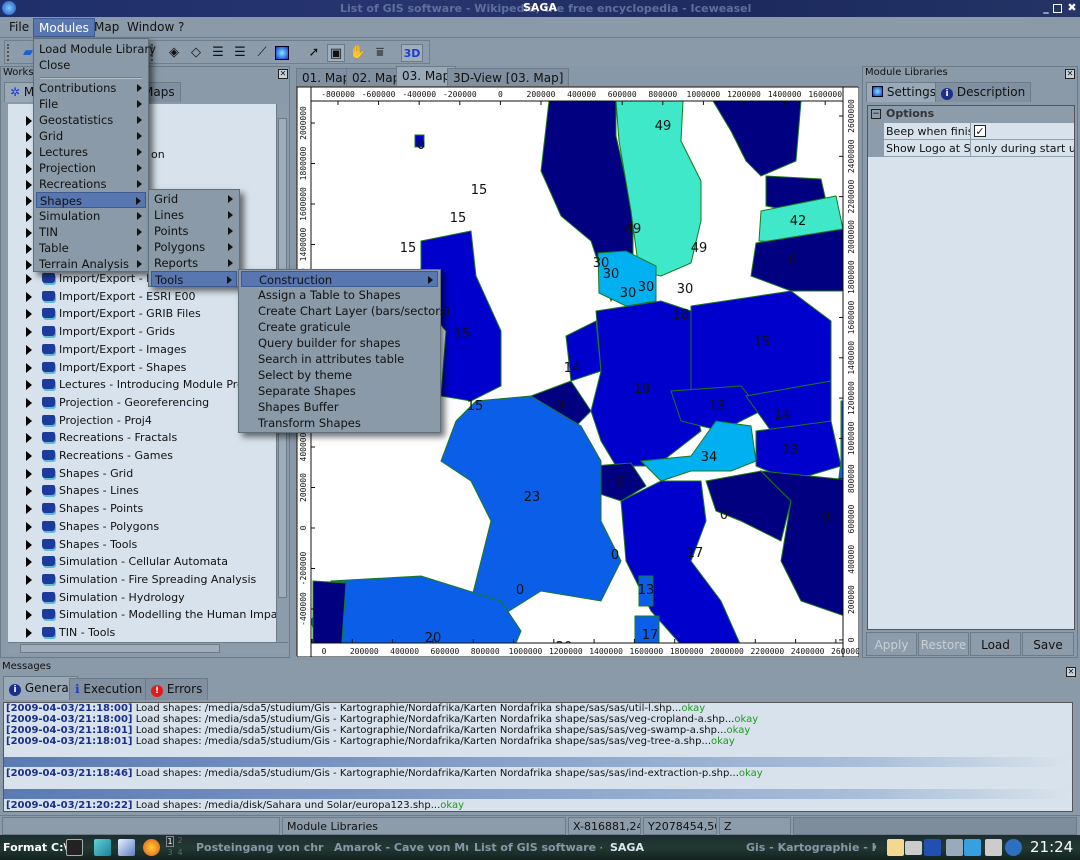  I want to click on 3d-view-icon: 3D, so click(412, 53).